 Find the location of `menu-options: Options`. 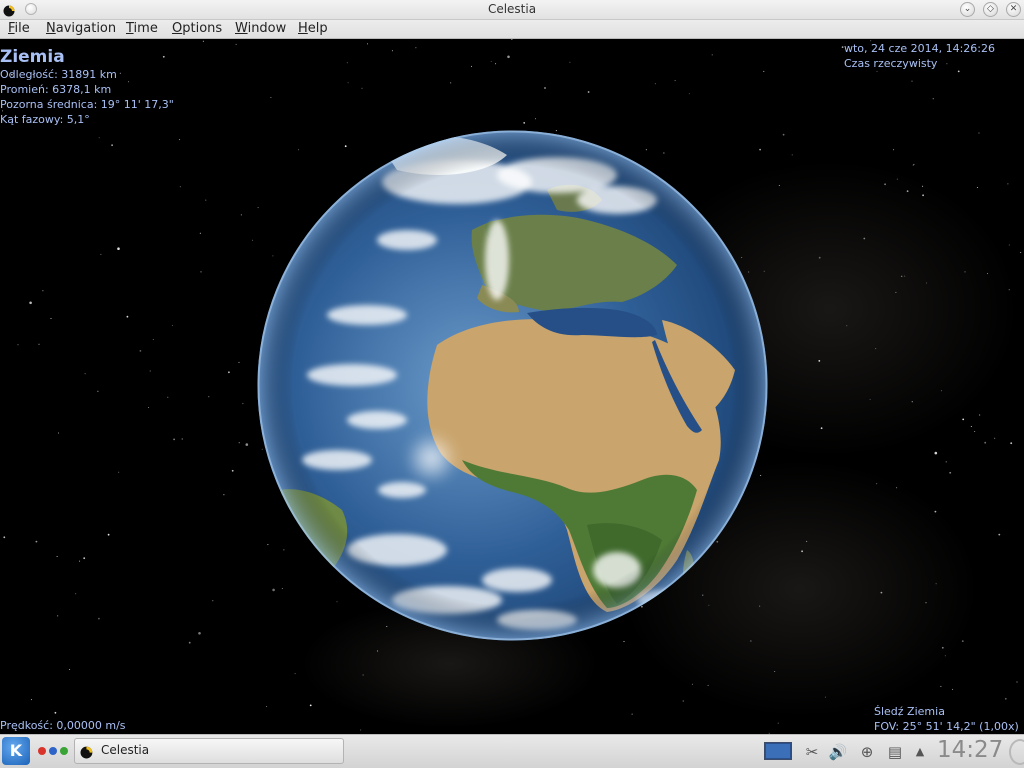

menu-options: Options is located at coordinates (197, 28).